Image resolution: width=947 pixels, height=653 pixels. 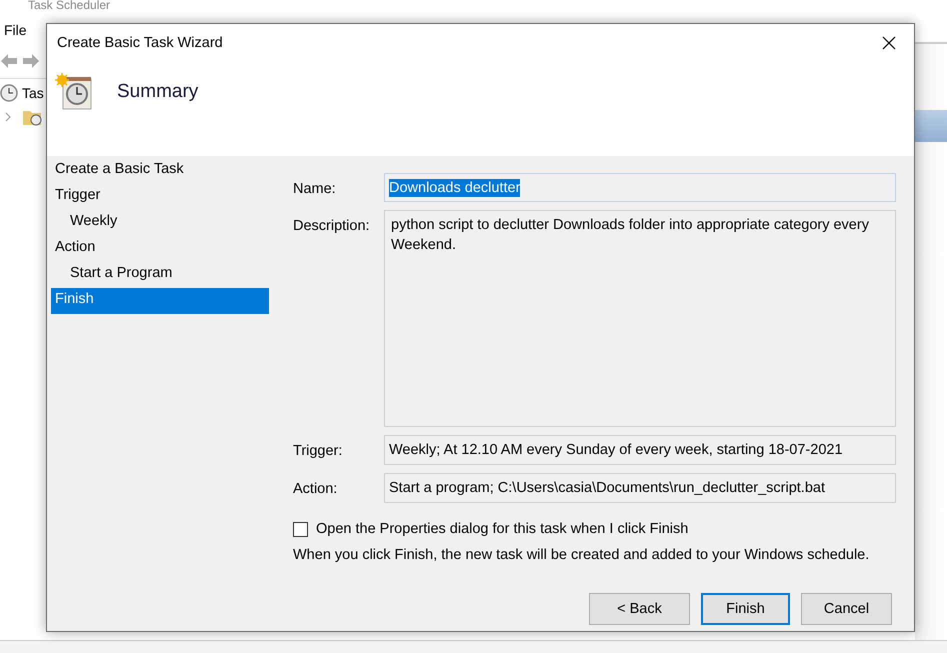 What do you see at coordinates (69, 7) in the screenshot?
I see `app-title: Task Scheduler` at bounding box center [69, 7].